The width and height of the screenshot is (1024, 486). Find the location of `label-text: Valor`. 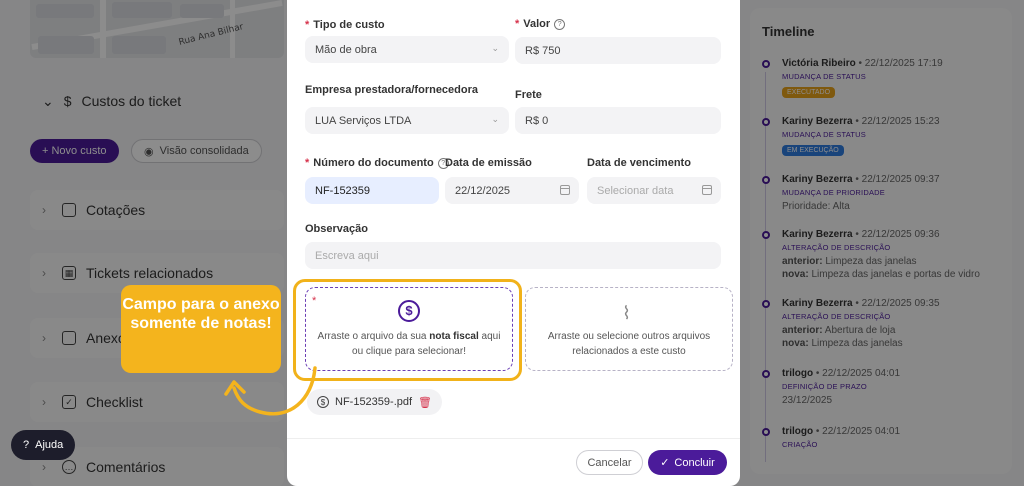

label-text: Valor is located at coordinates (537, 24).